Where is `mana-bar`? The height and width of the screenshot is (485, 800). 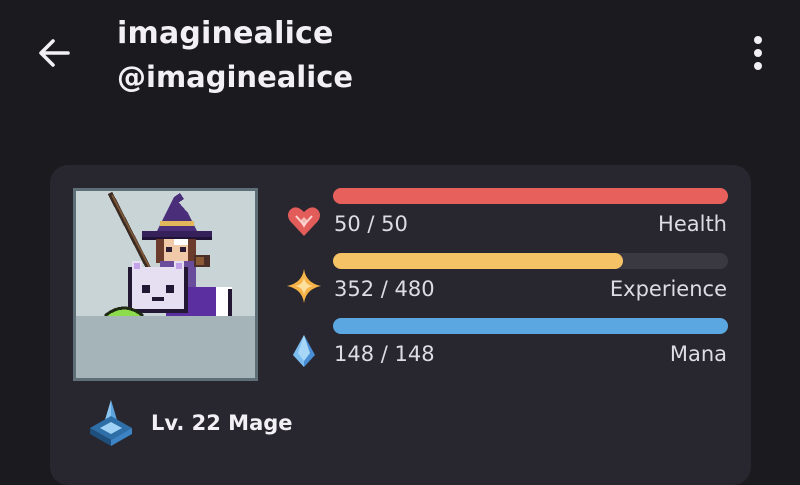
mana-bar is located at coordinates (530, 326).